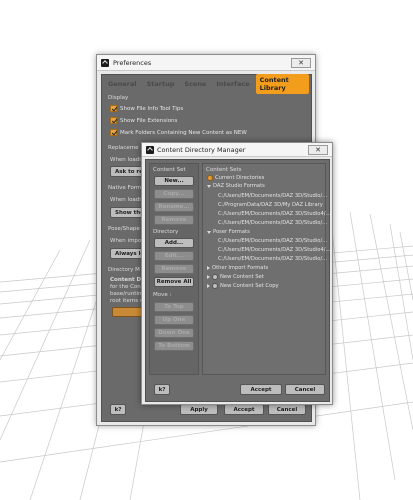  Describe the element at coordinates (127, 301) in the screenshot. I see `directory-text-4: root items o` at that location.